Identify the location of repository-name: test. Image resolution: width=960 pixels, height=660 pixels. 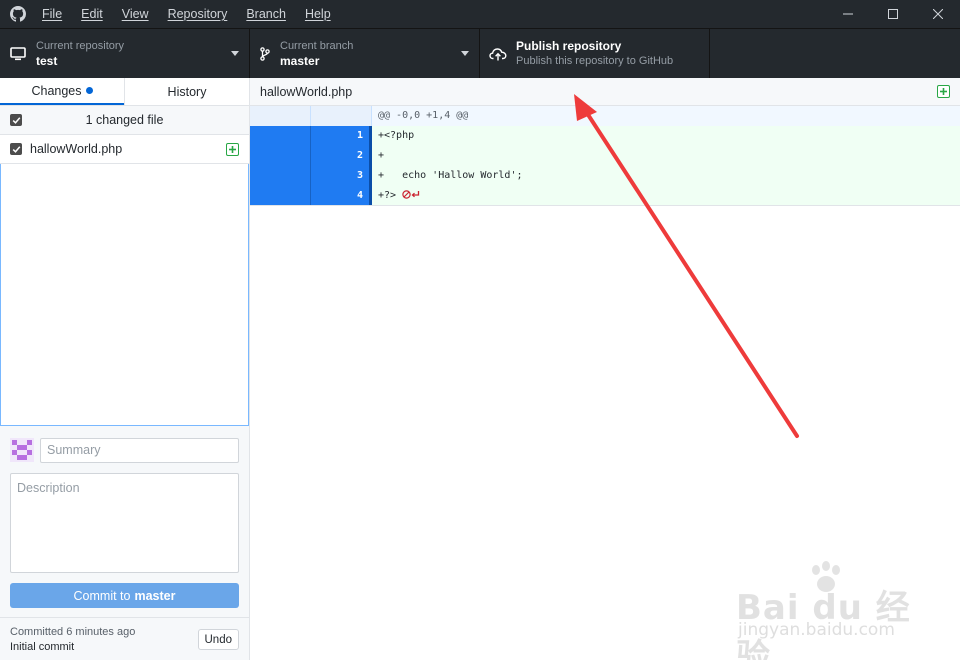
(47, 60).